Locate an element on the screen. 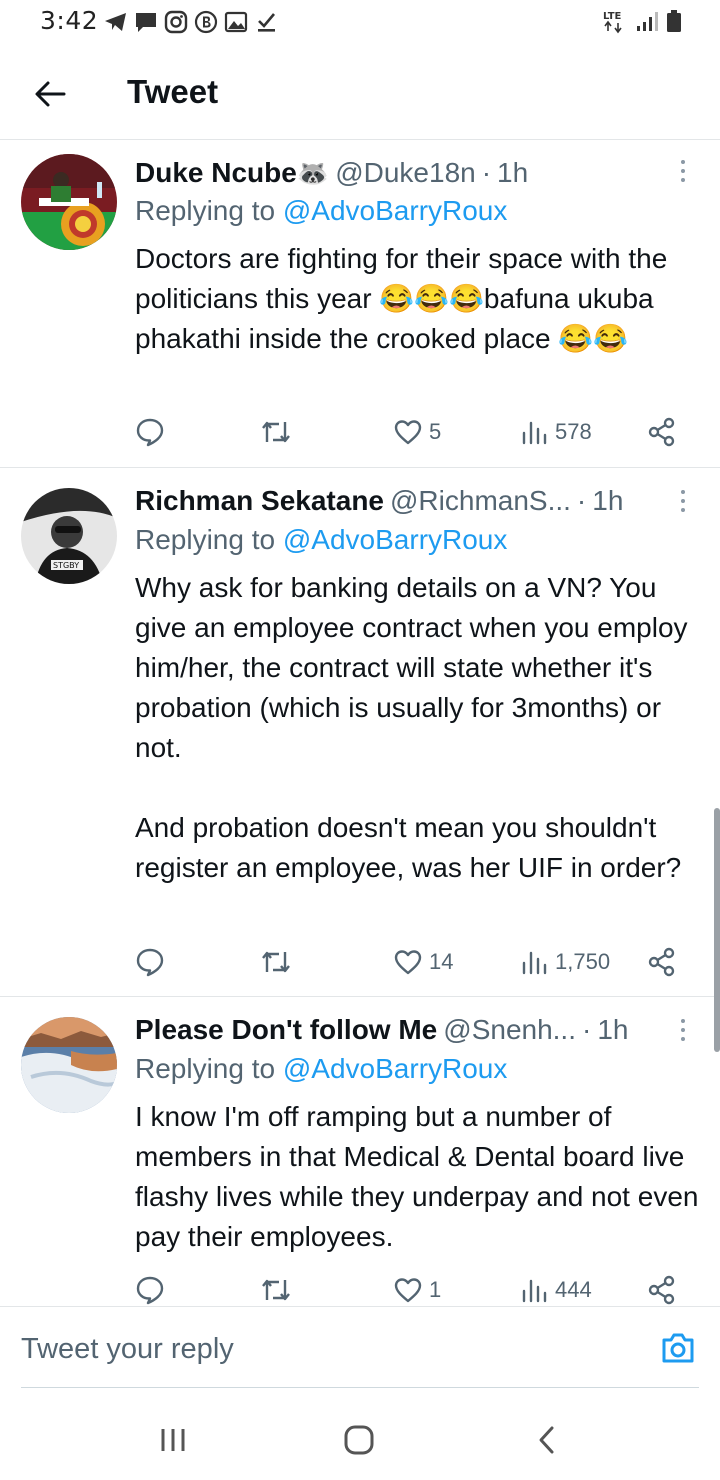 The width and height of the screenshot is (720, 1480). views-button: 578 is located at coordinates (556, 432).